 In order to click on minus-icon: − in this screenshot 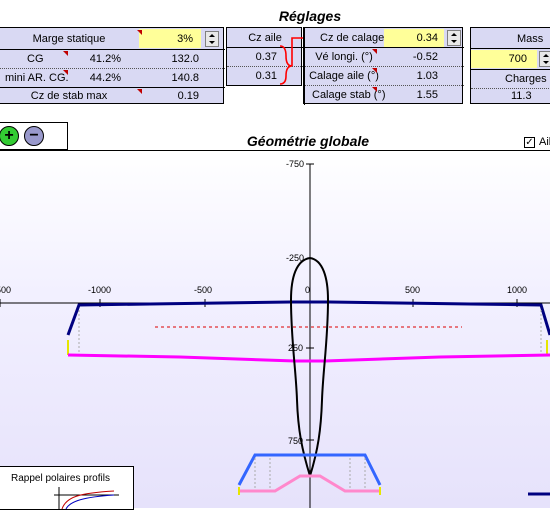, I will do `click(34, 135)`.